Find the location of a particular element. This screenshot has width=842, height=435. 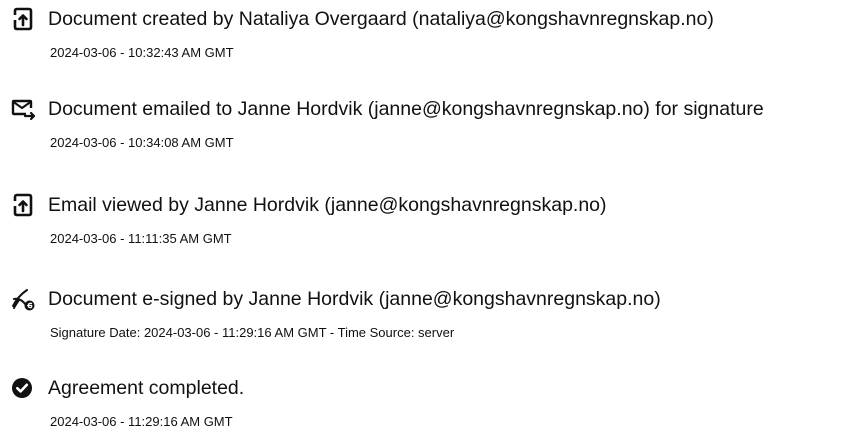

event-timestamp: 2024-03-06 - 10:34:08 AM GMT is located at coordinates (142, 142).